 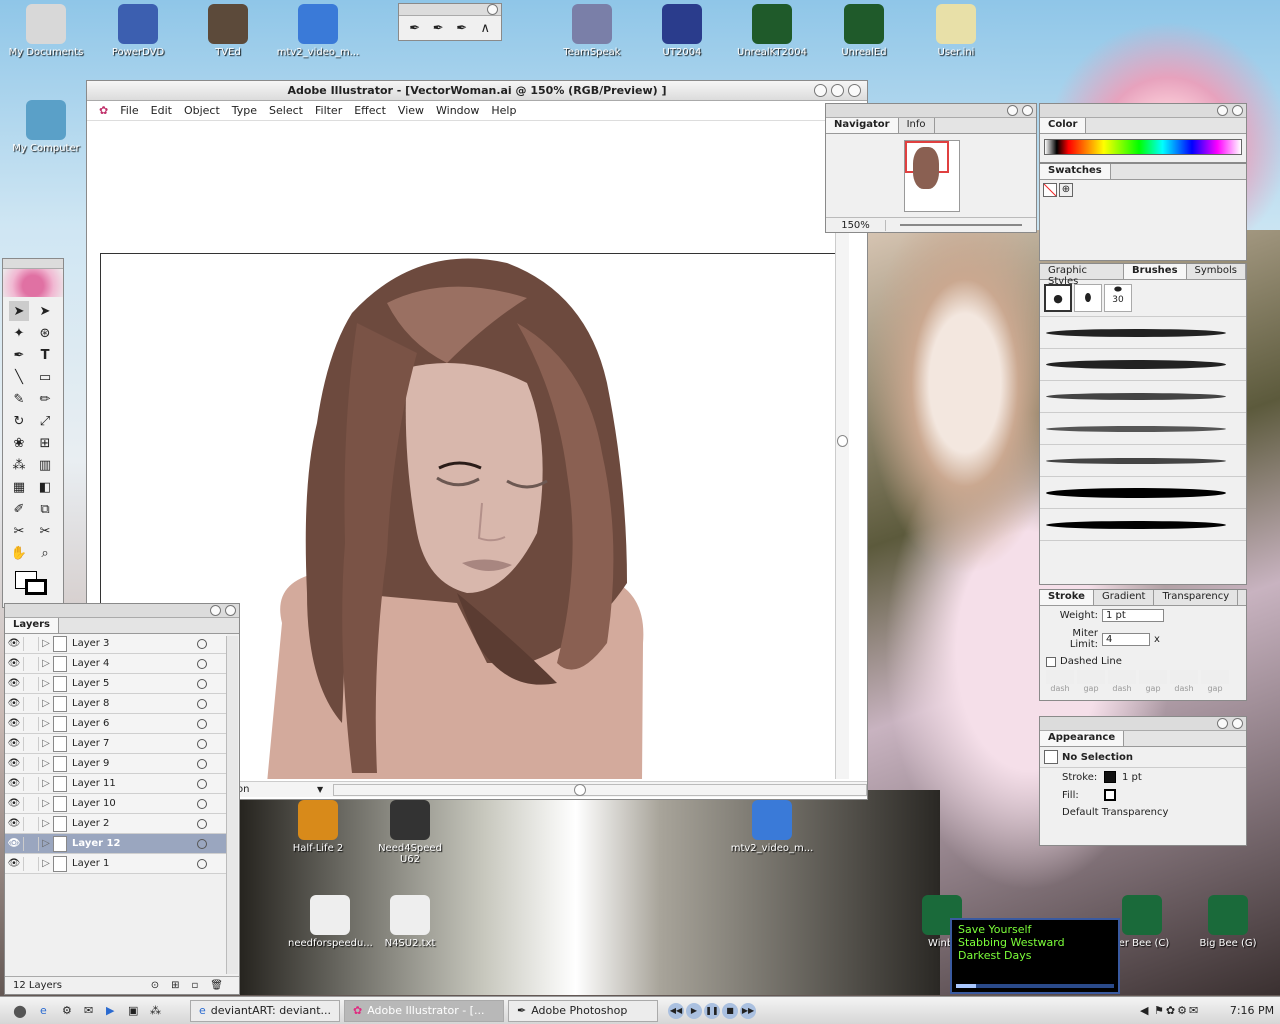 I want to click on layer-name: Layer 11, so click(x=134, y=783).